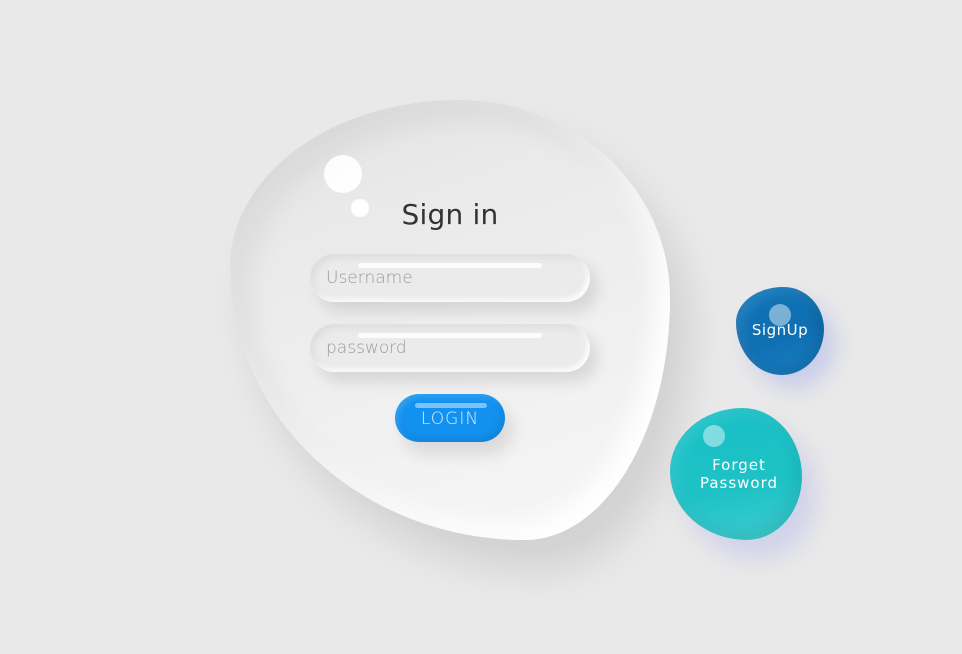 The height and width of the screenshot is (654, 962). I want to click on username-field-container, so click(450, 278).